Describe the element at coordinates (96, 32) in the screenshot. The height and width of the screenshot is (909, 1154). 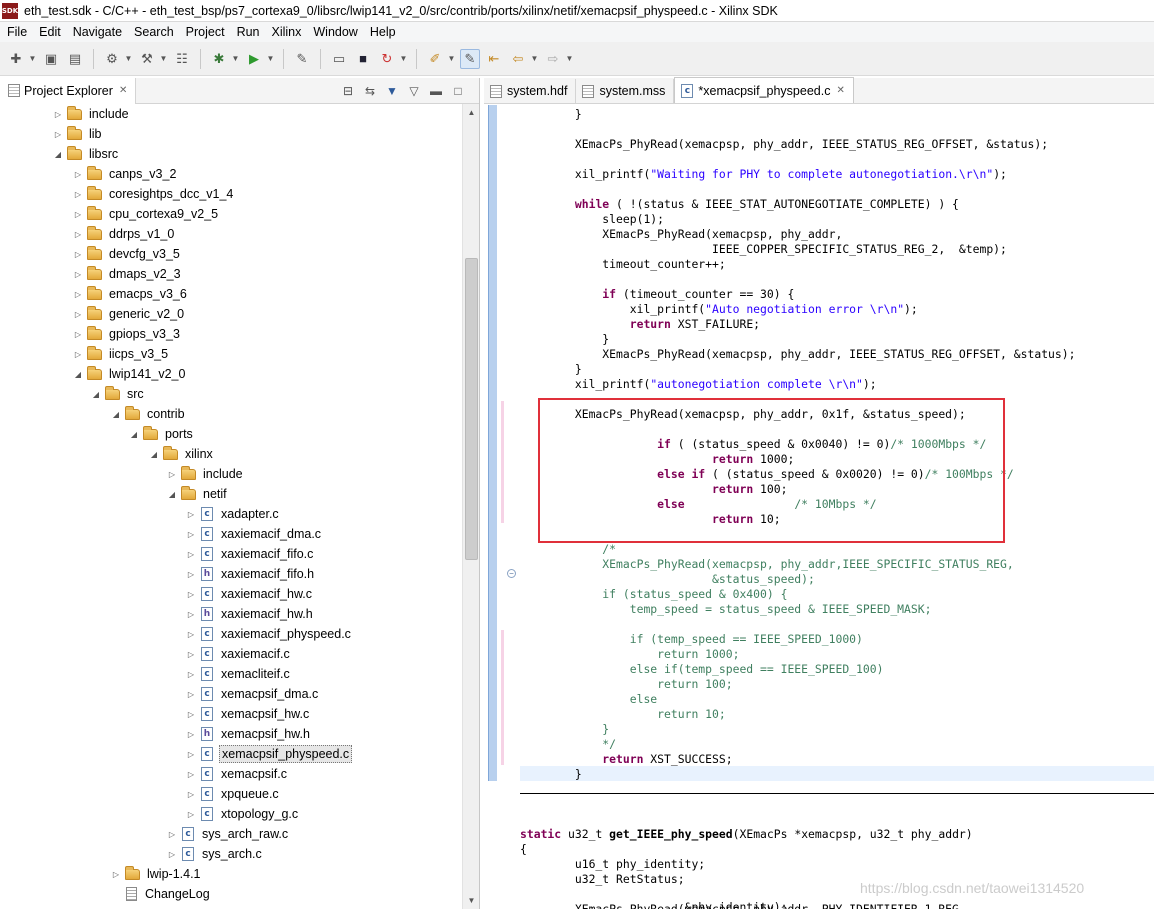
I see `menu-navigate: Navigate` at that location.